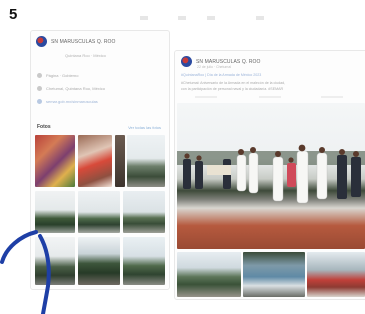 The height and width of the screenshot is (314, 365). I want to click on info-text: Chetumal, Quintana Roo, México, so click(75, 88).